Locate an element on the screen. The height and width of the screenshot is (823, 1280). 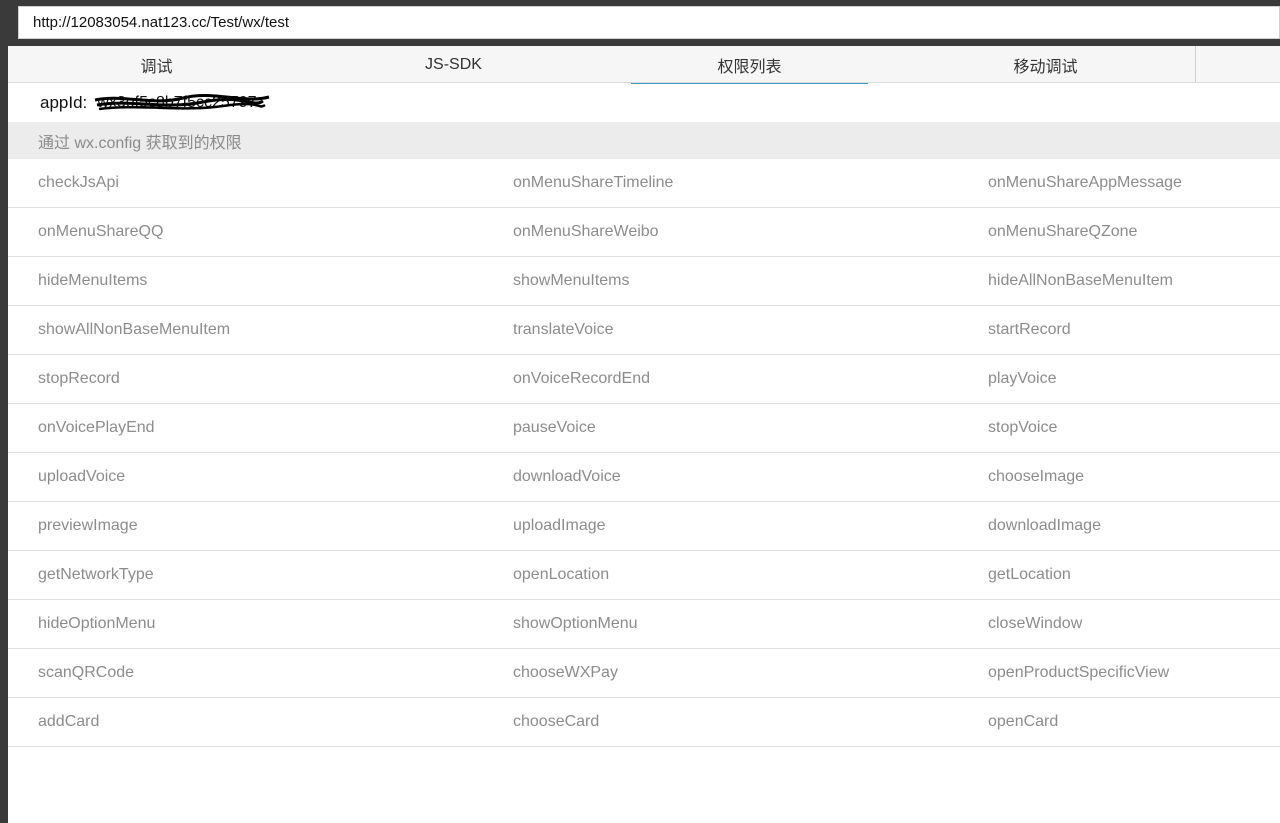
permission-item: onVoicePlayEnd is located at coordinates (96, 427).